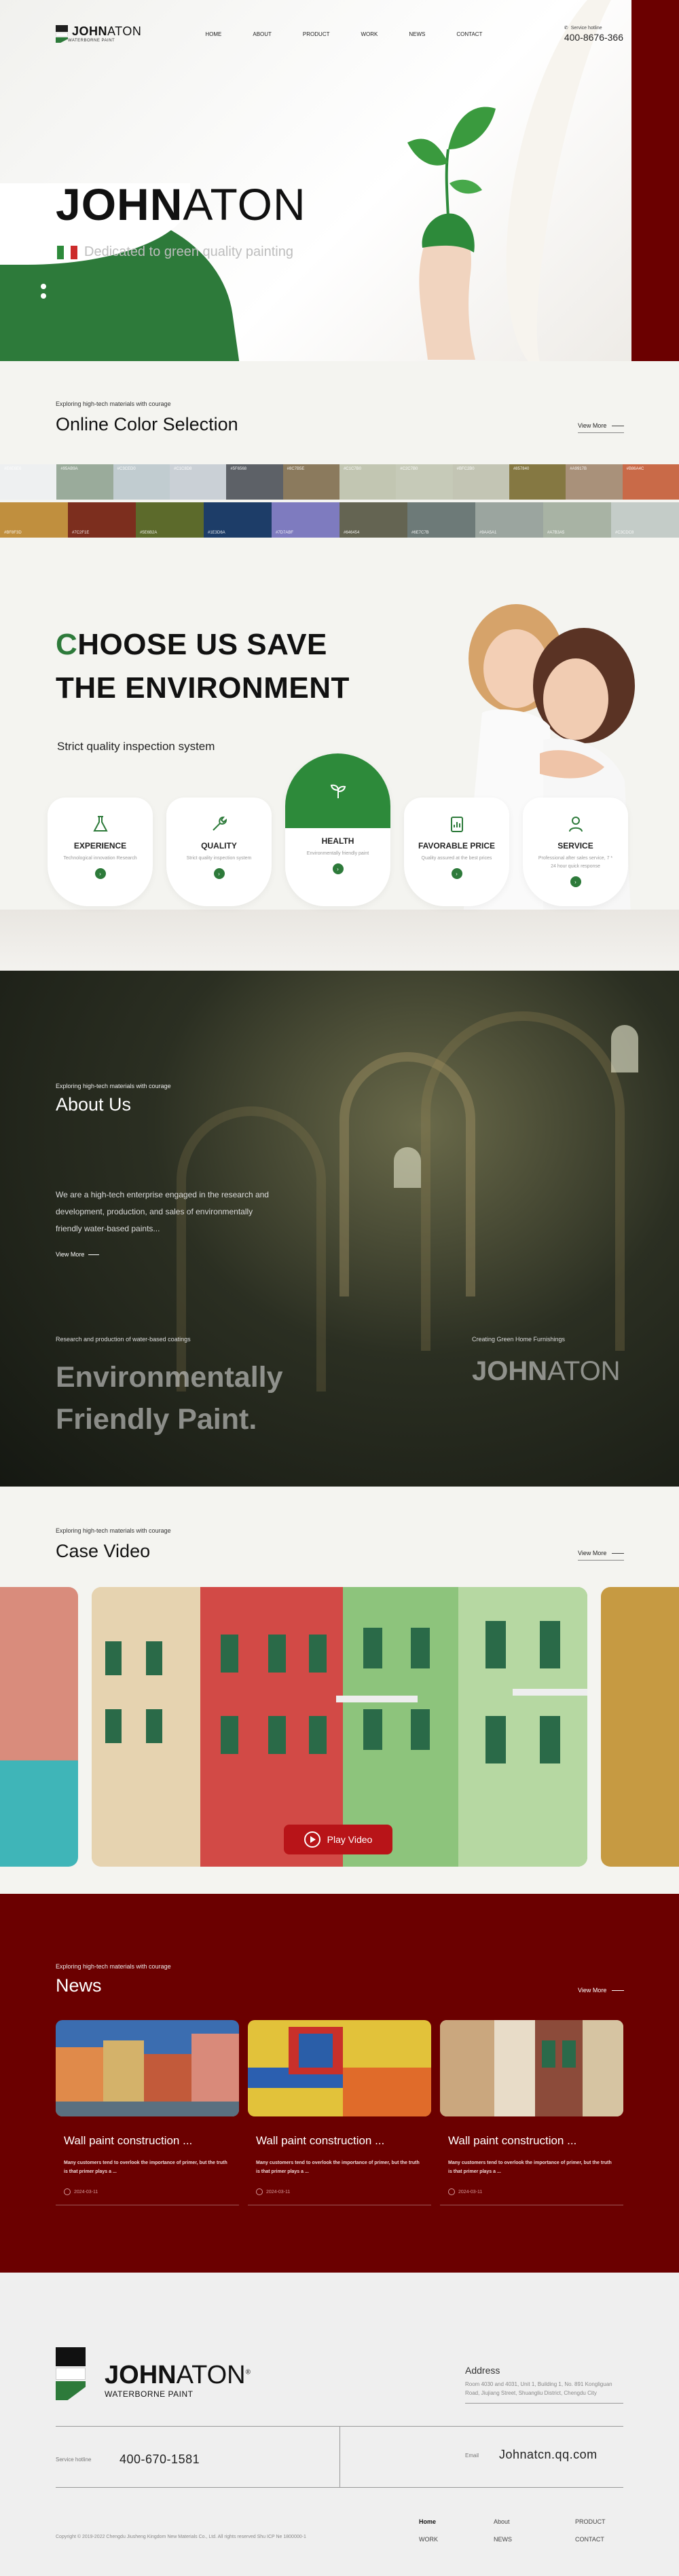 This screenshot has width=679, height=2576. Describe the element at coordinates (67, 252) in the screenshot. I see `italy-flag-icon` at that location.